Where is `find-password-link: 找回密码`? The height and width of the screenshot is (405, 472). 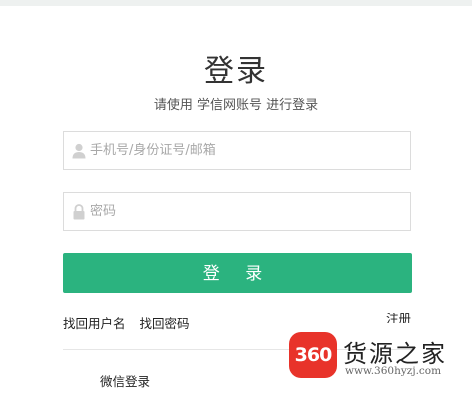 find-password-link: 找回密码 is located at coordinates (165, 323).